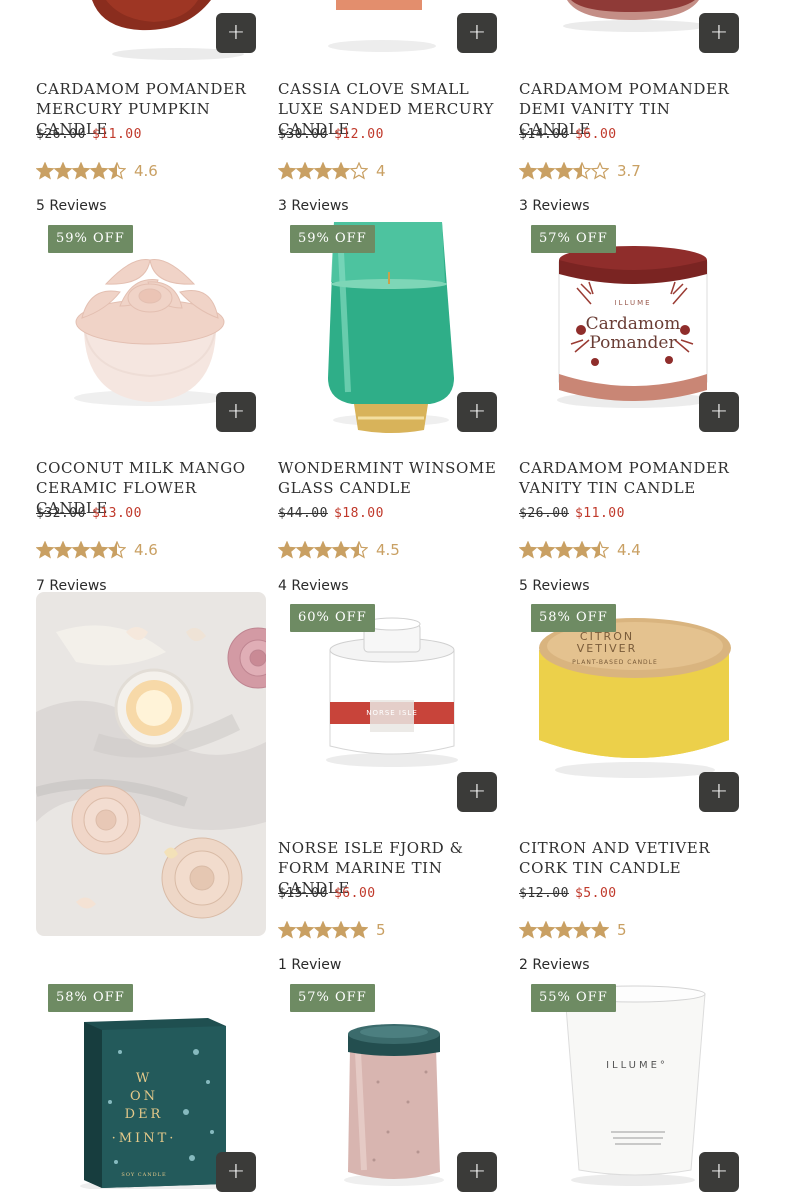 This screenshot has height=1192, width=785. What do you see at coordinates (89, 513) in the screenshot?
I see `product-price: $32.00 $13.00` at bounding box center [89, 513].